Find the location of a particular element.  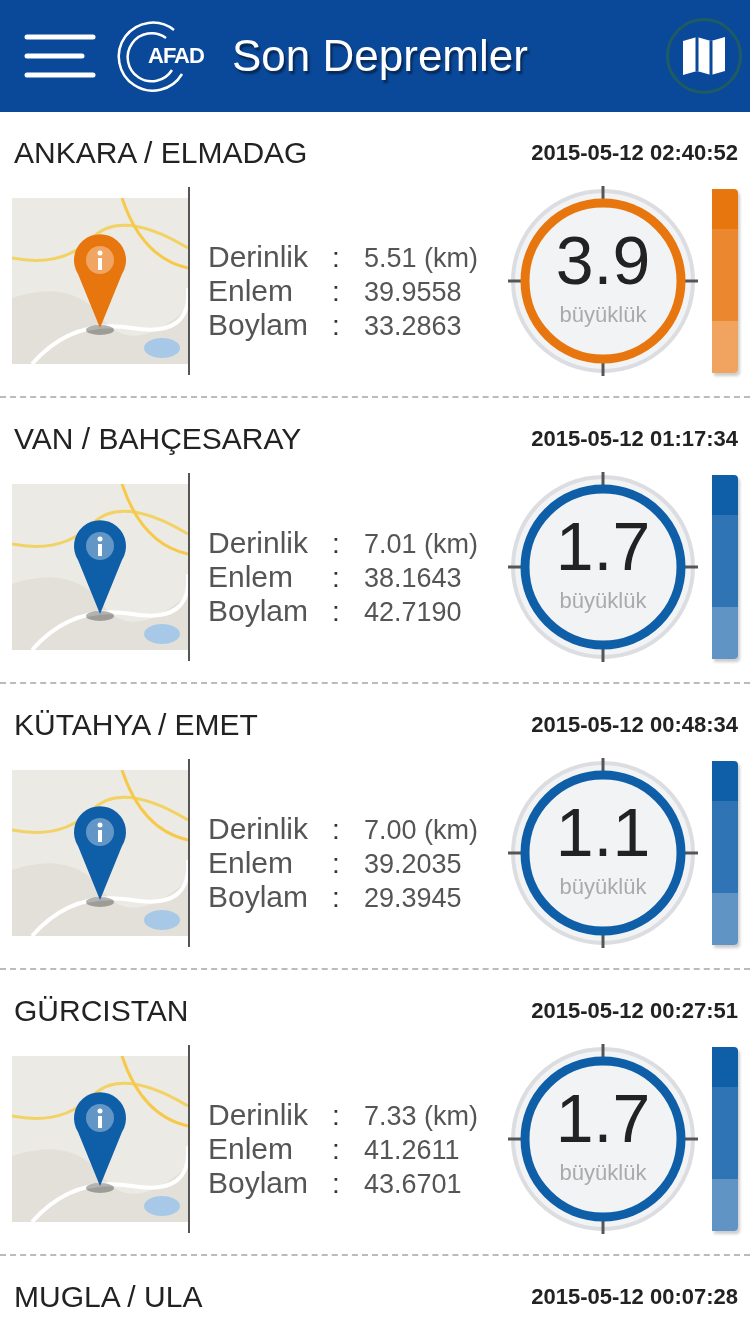

field-value: 42.7190 is located at coordinates (413, 612).